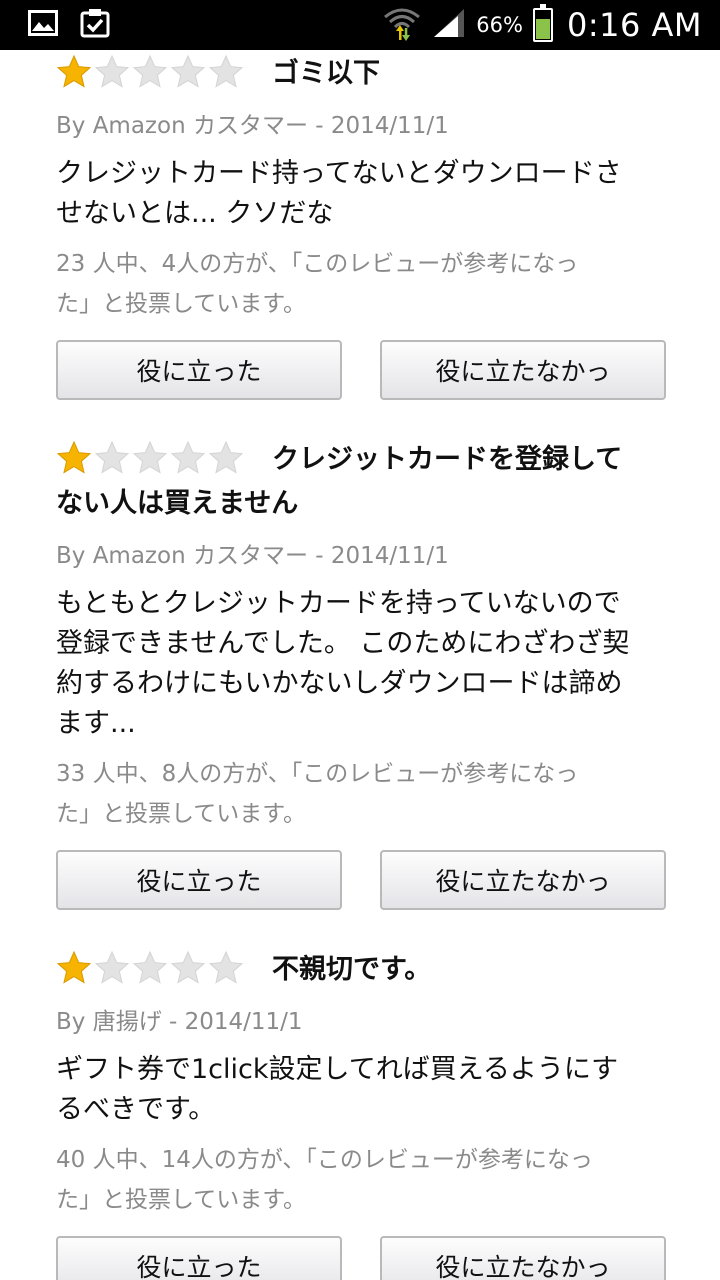 The image size is (720, 1280). Describe the element at coordinates (352, 969) in the screenshot. I see `review-title: 不親切です。` at that location.